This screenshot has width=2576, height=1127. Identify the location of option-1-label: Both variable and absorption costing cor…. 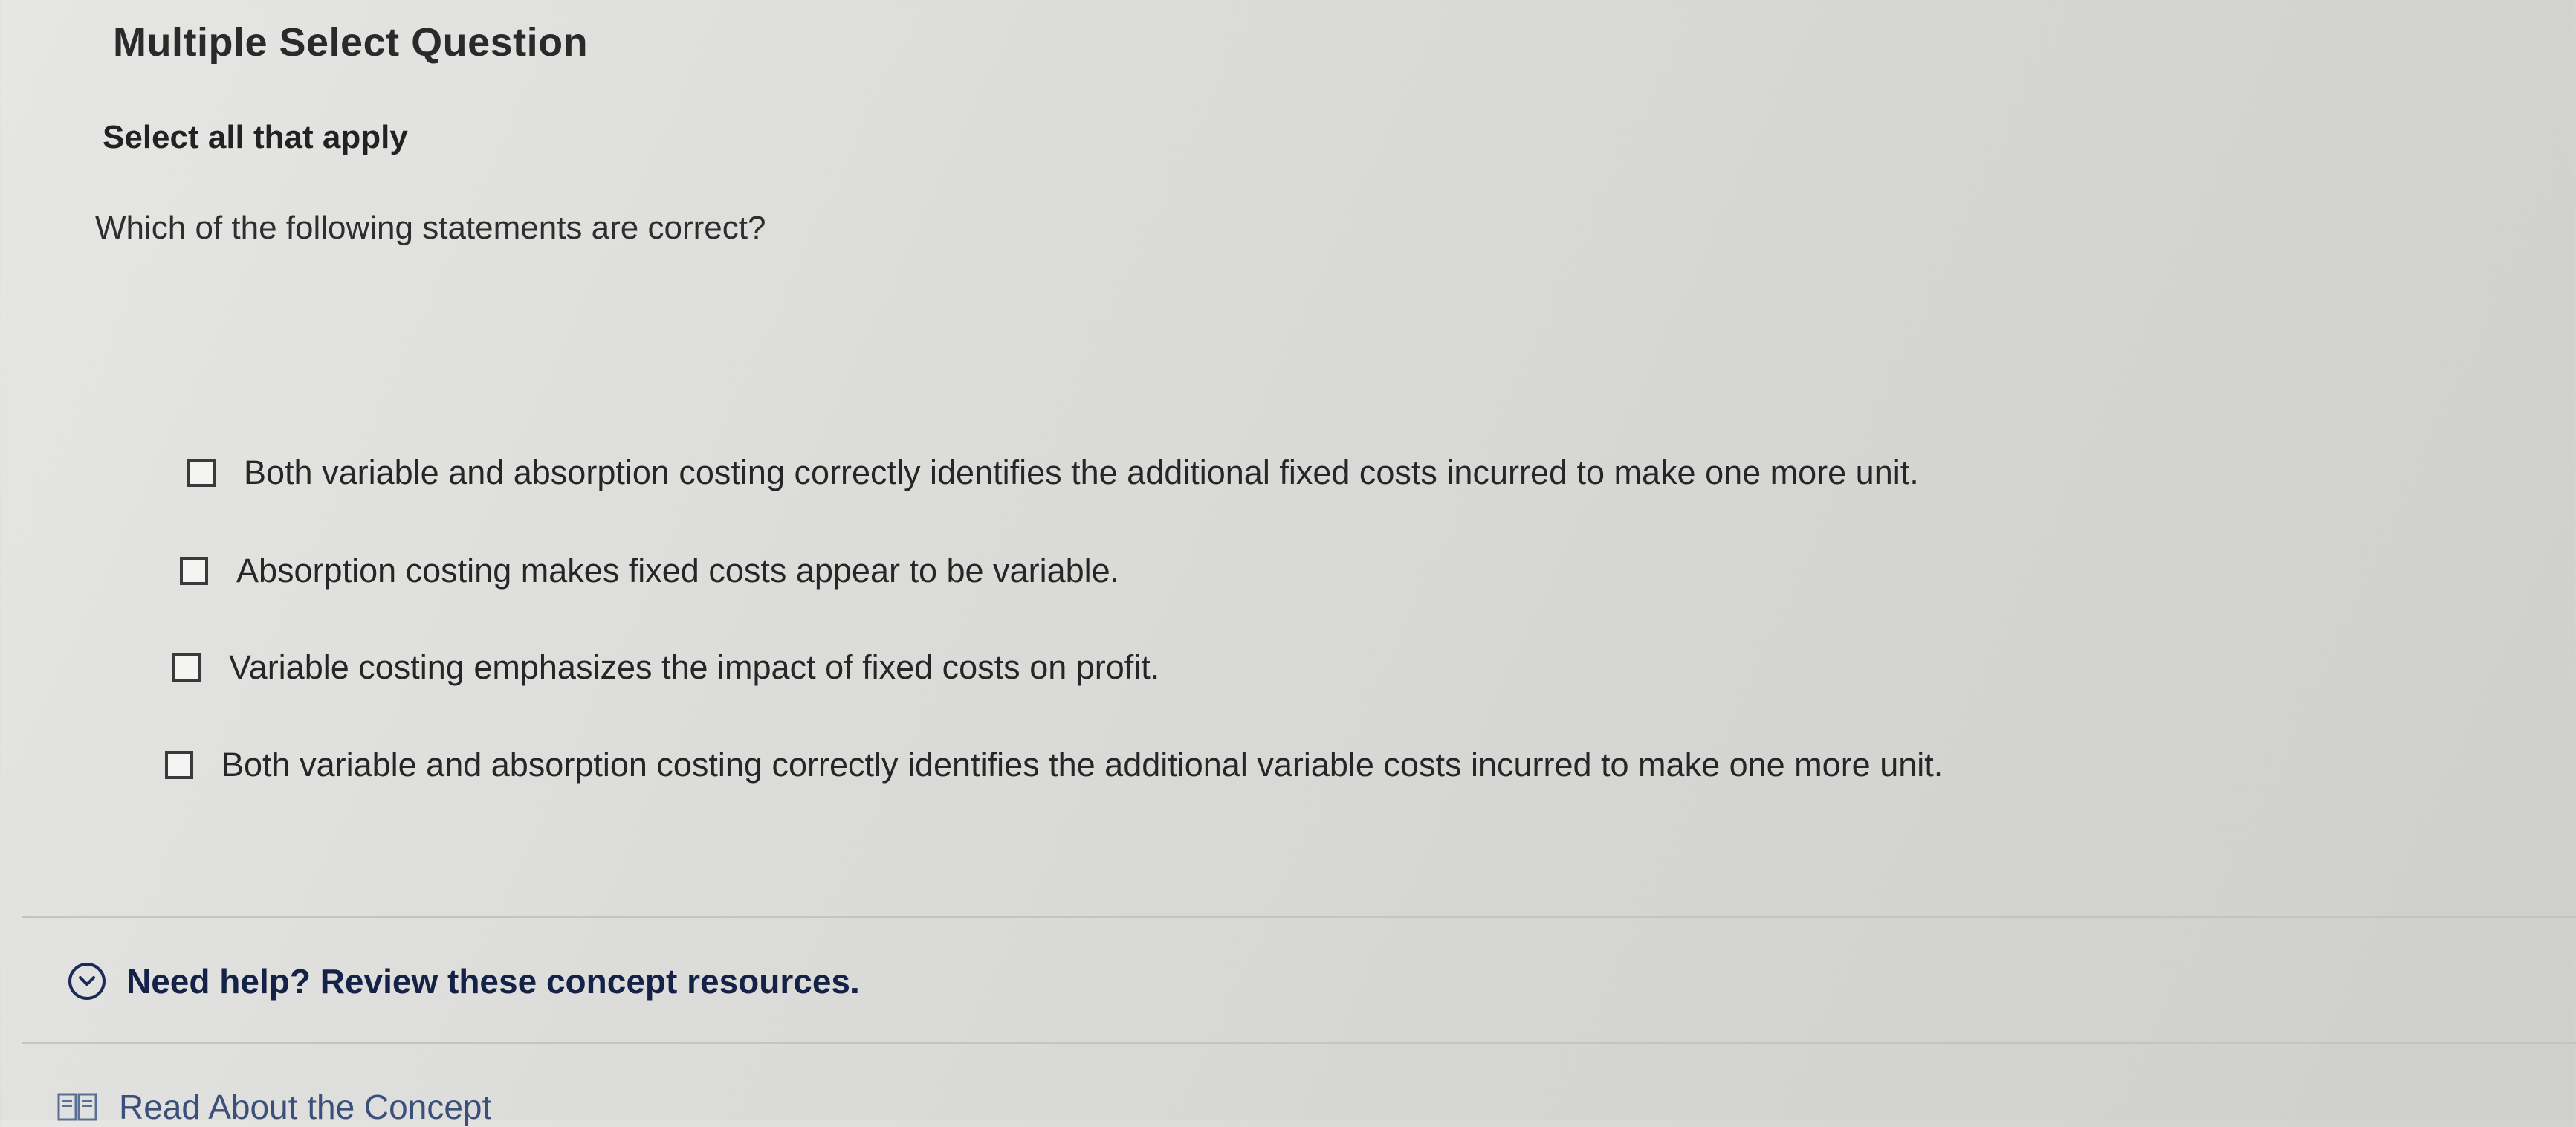
(1081, 472).